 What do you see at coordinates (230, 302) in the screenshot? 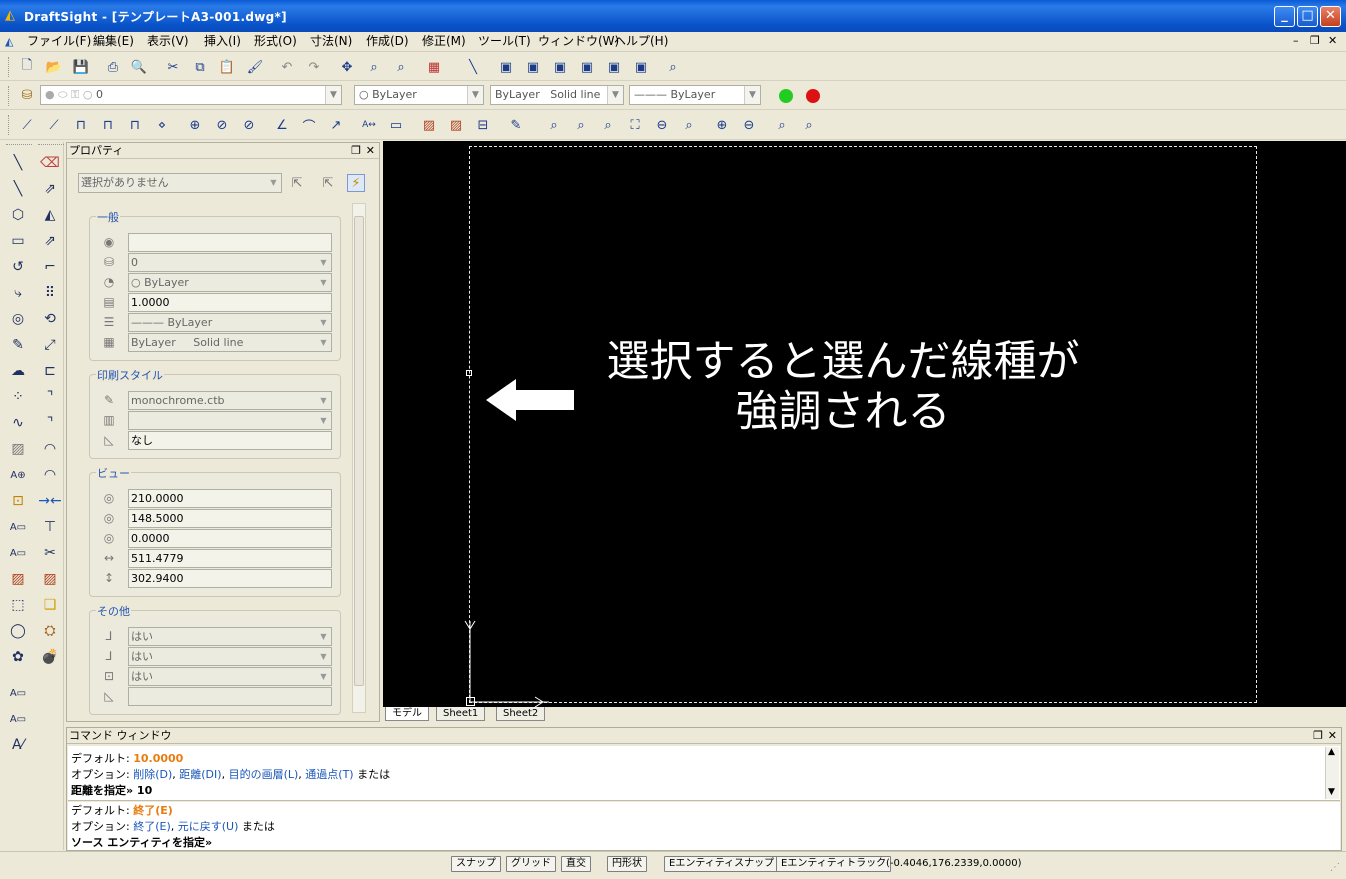
I see `linescale-field: 1.0000` at bounding box center [230, 302].